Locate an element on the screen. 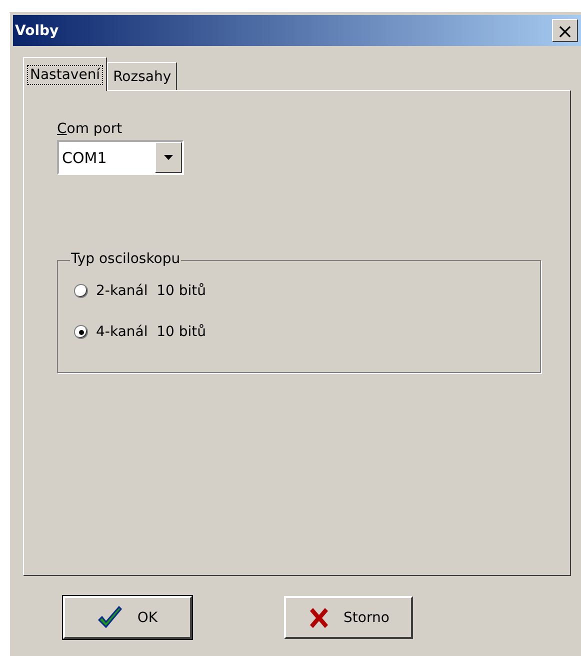  close-button: × is located at coordinates (565, 30).